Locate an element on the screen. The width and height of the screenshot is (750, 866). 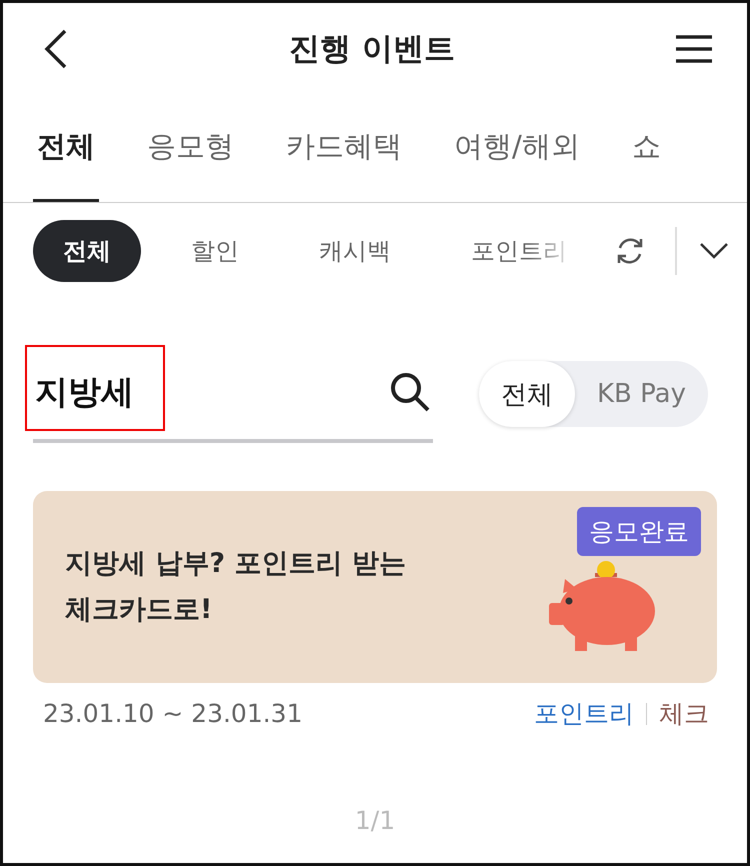
category-tab: 쇼 is located at coordinates (646, 148).